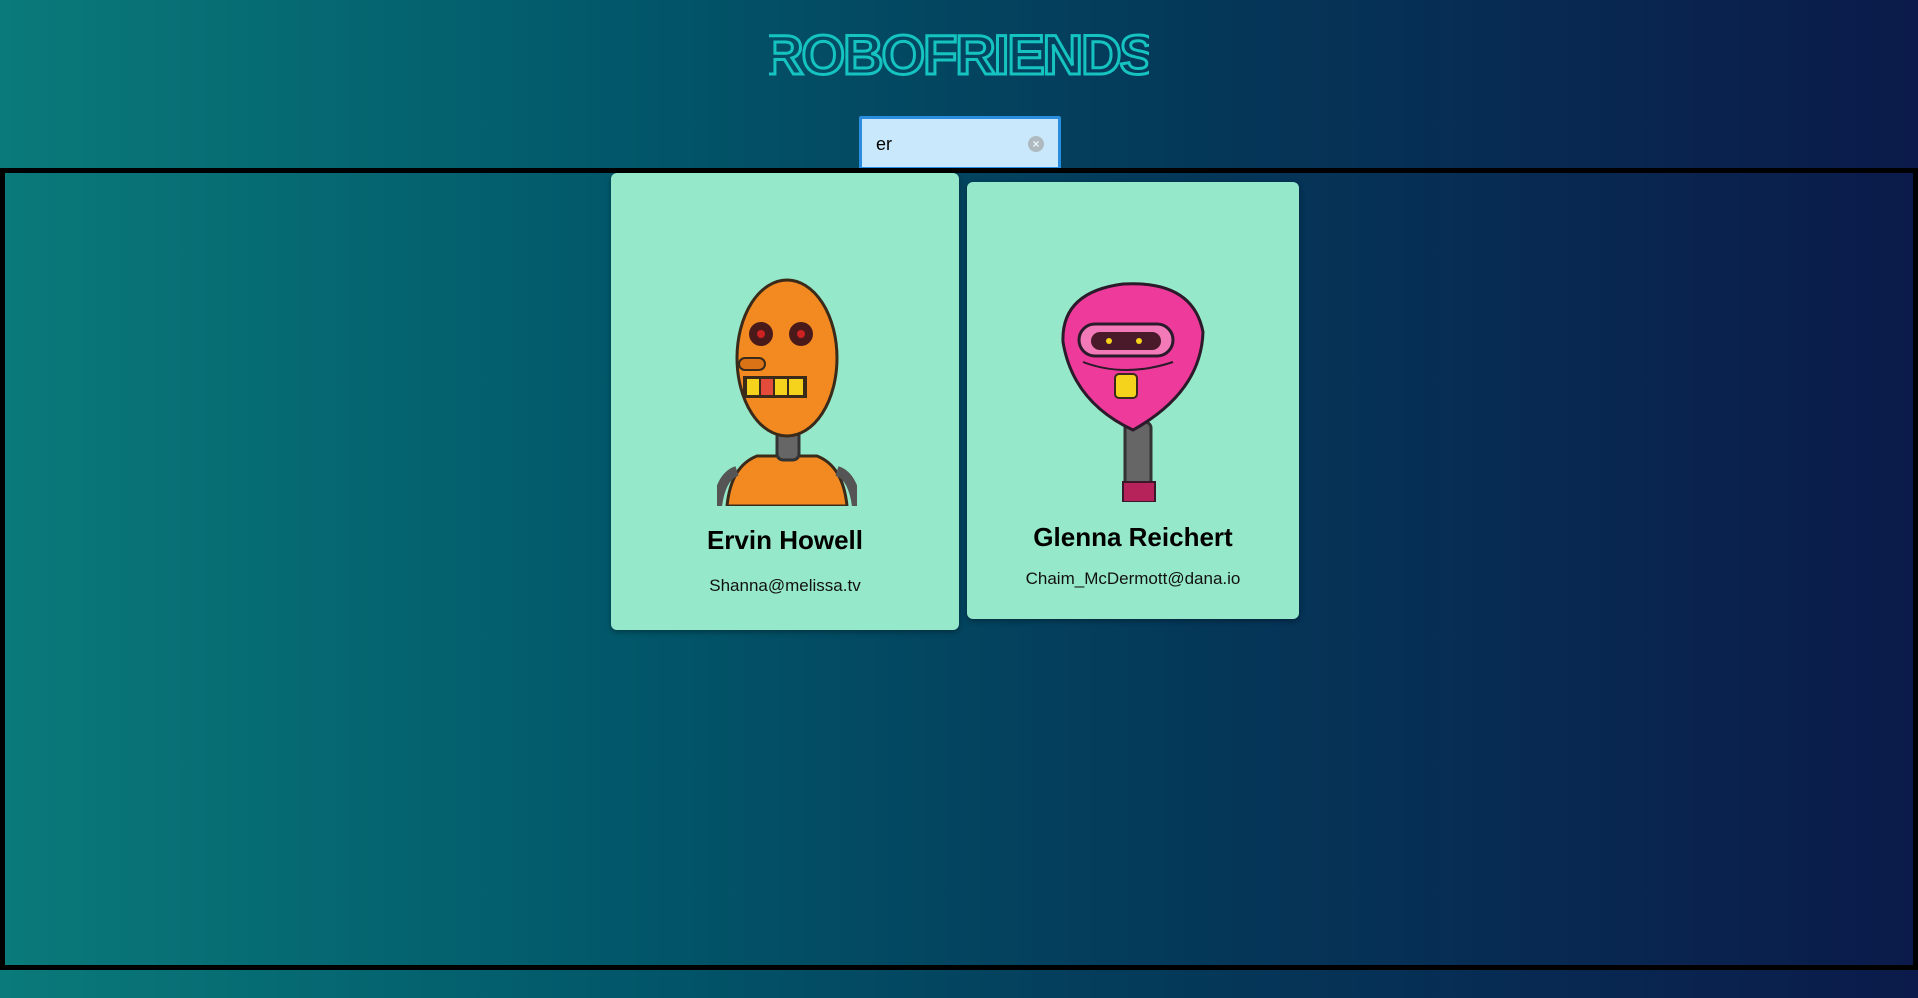  I want to click on search-input, so click(946, 144).